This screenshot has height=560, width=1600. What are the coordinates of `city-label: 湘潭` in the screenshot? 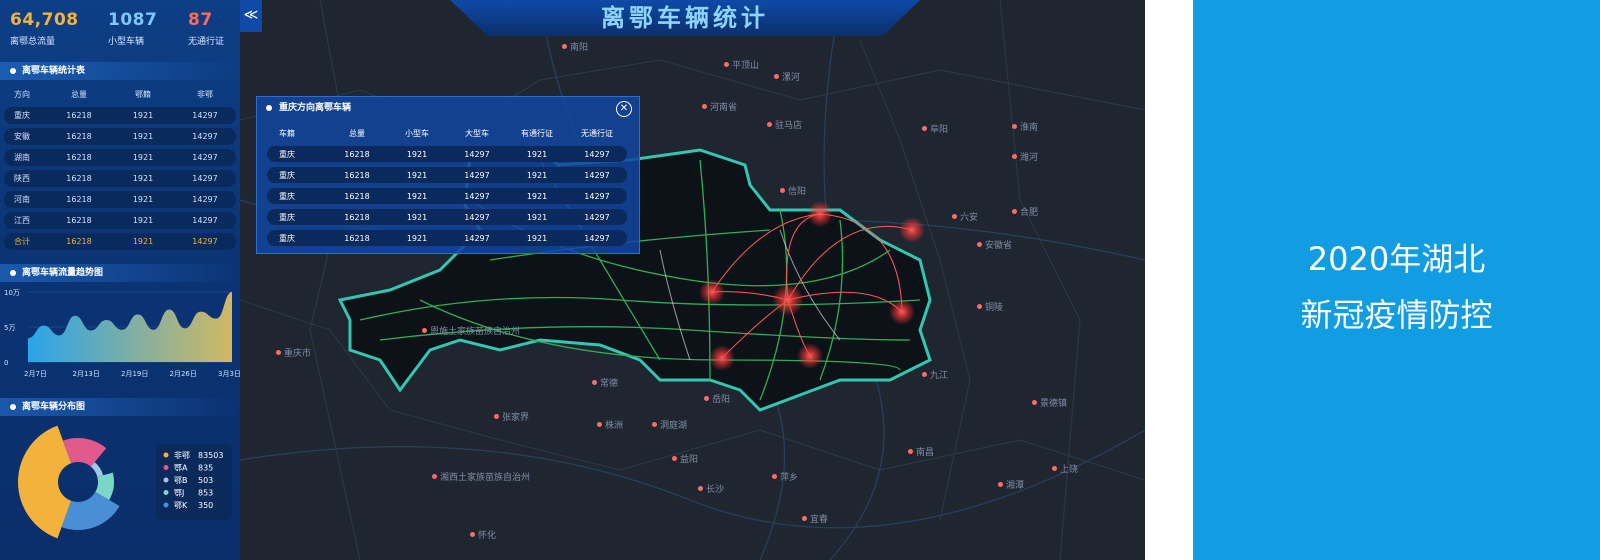 It's located at (1015, 486).